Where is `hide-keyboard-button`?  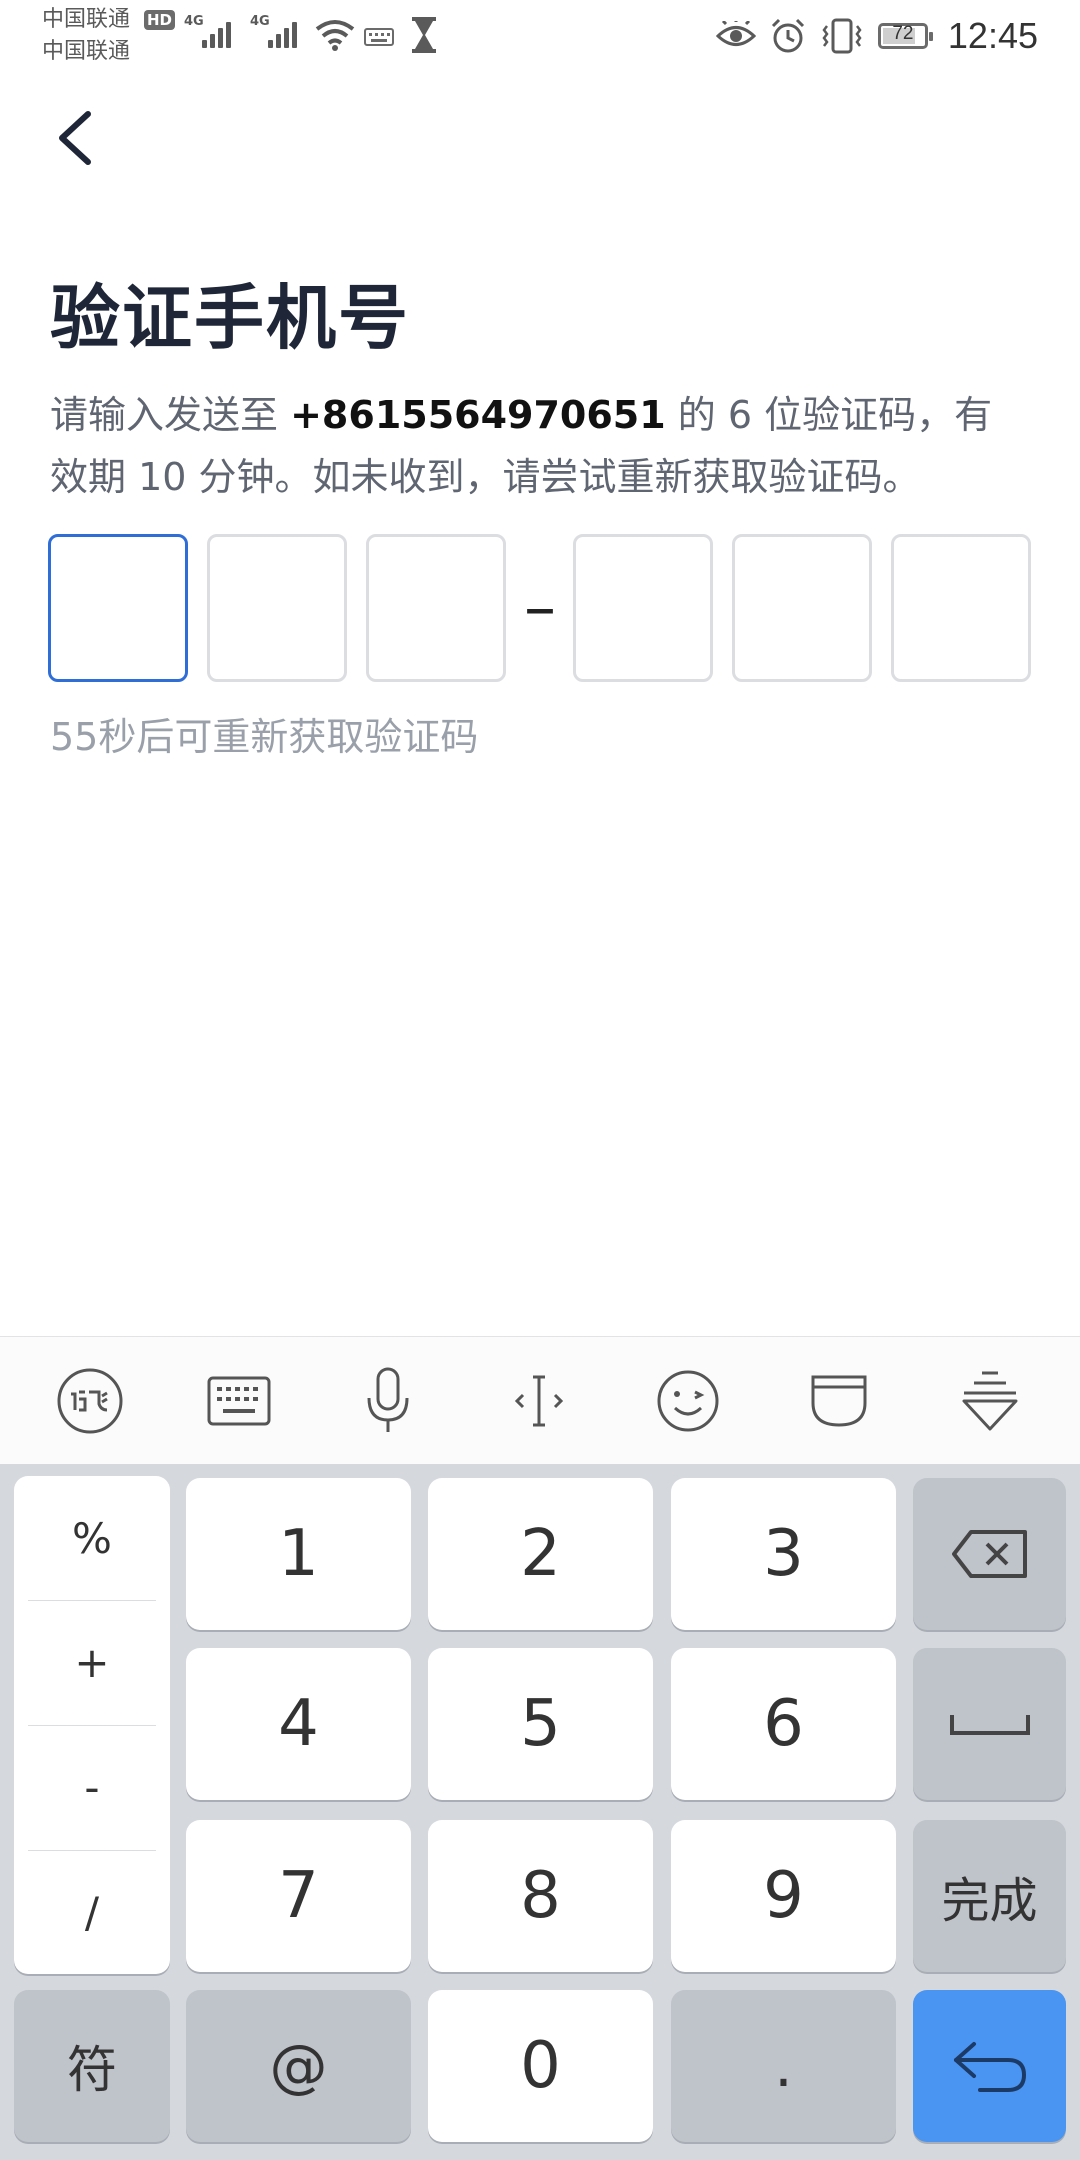 hide-keyboard-button is located at coordinates (990, 1401).